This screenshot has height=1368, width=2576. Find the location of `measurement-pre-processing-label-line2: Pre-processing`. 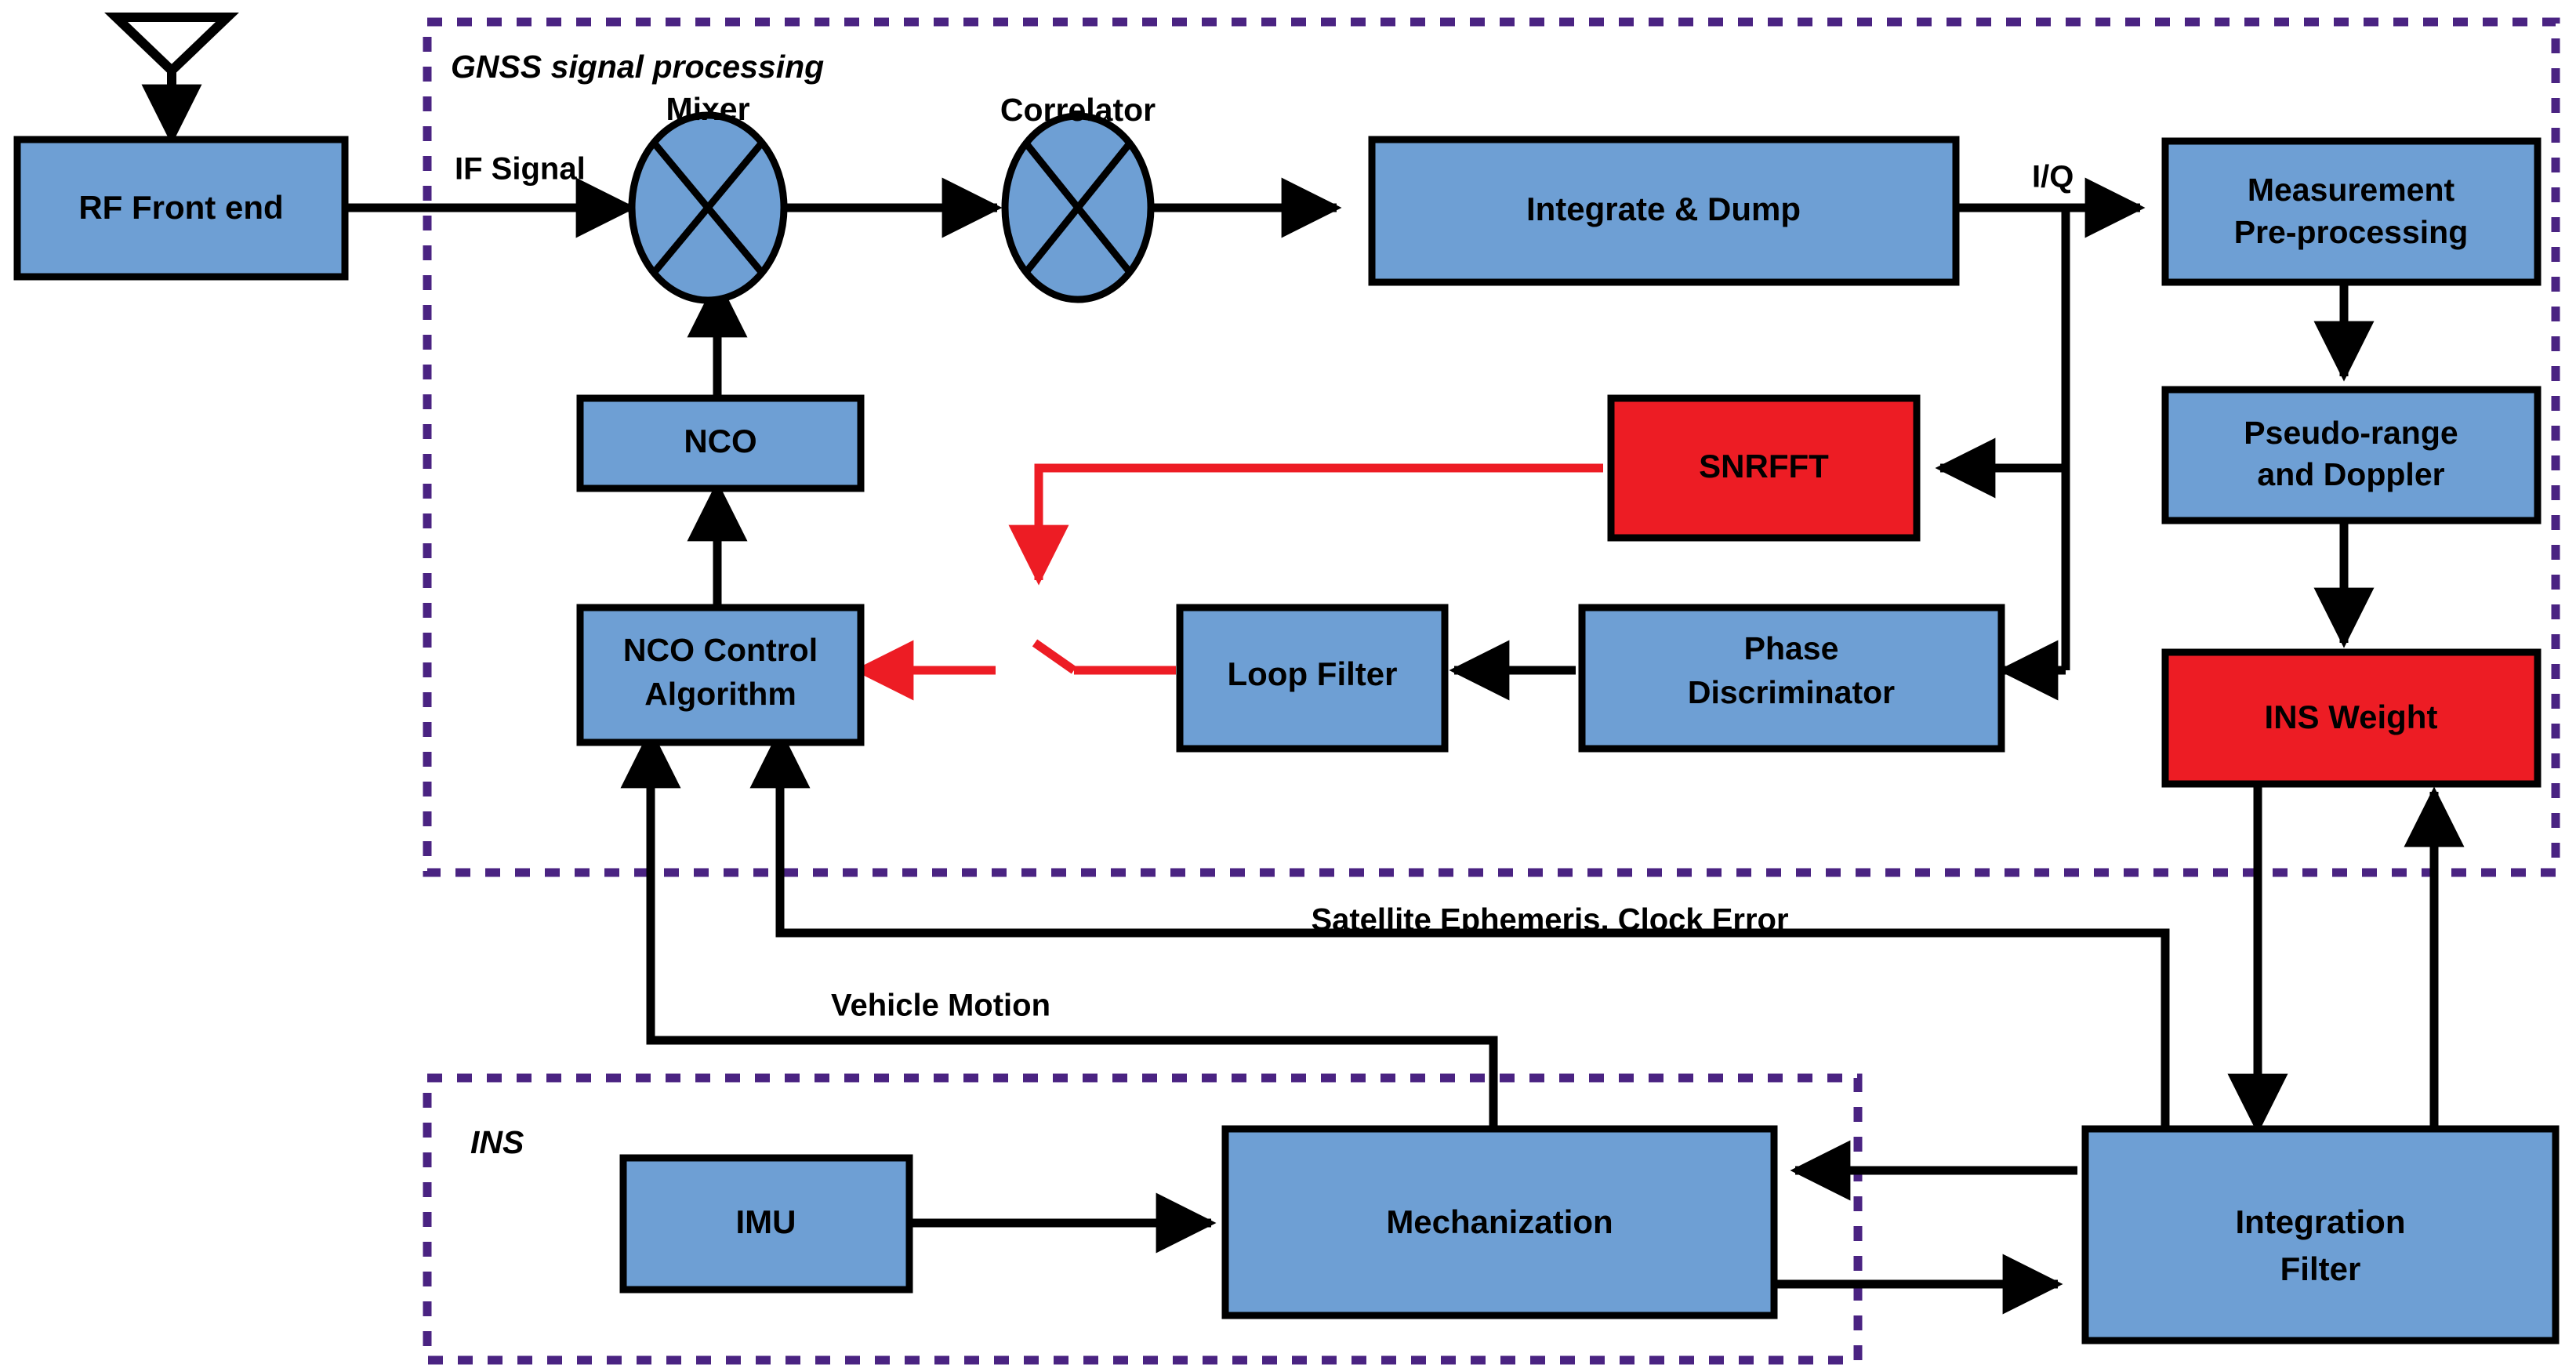

measurement-pre-processing-label-line2: Pre-processing is located at coordinates (2352, 232).